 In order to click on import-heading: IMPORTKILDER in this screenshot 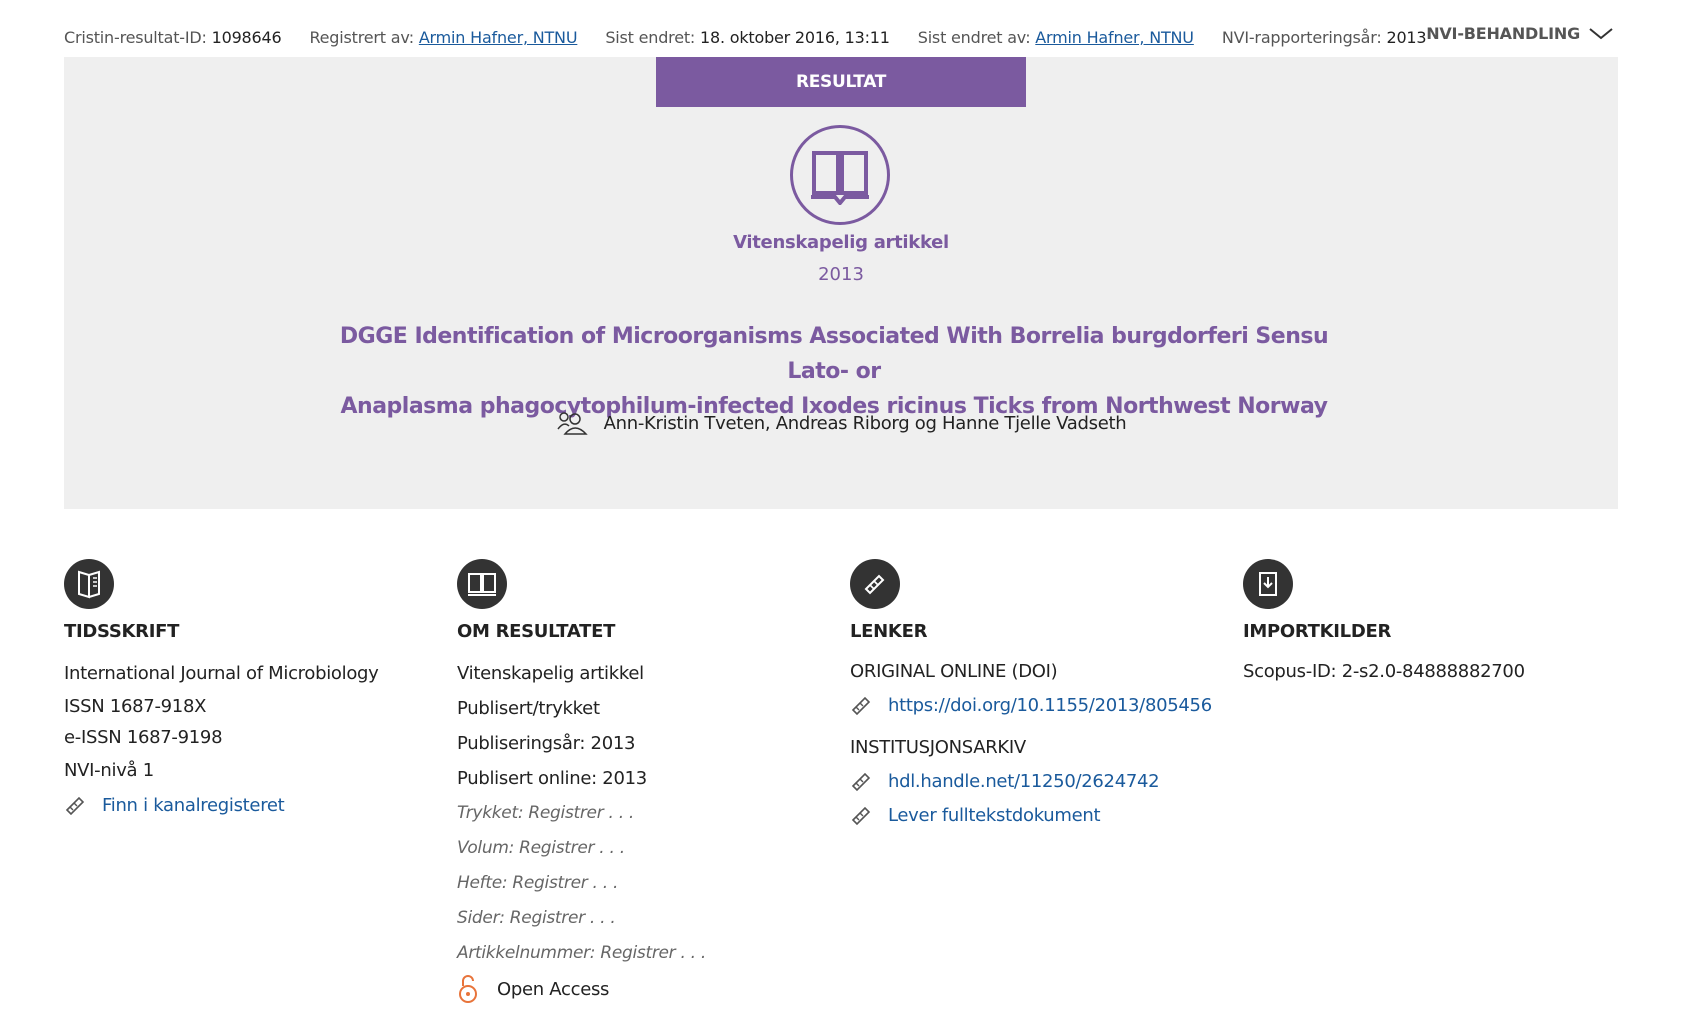, I will do `click(1317, 631)`.